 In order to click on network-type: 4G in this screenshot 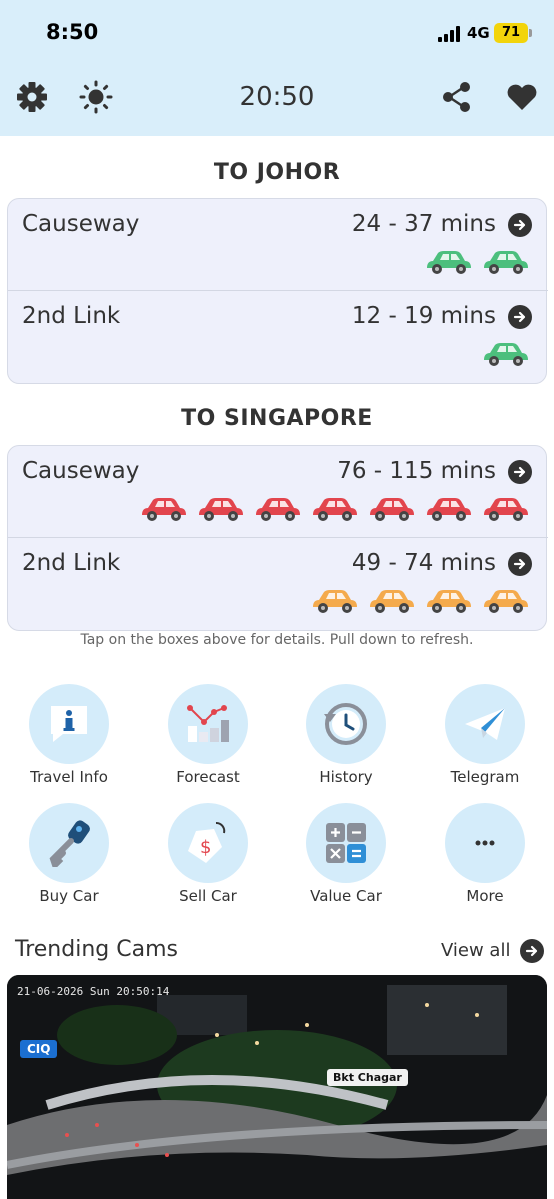, I will do `click(478, 33)`.